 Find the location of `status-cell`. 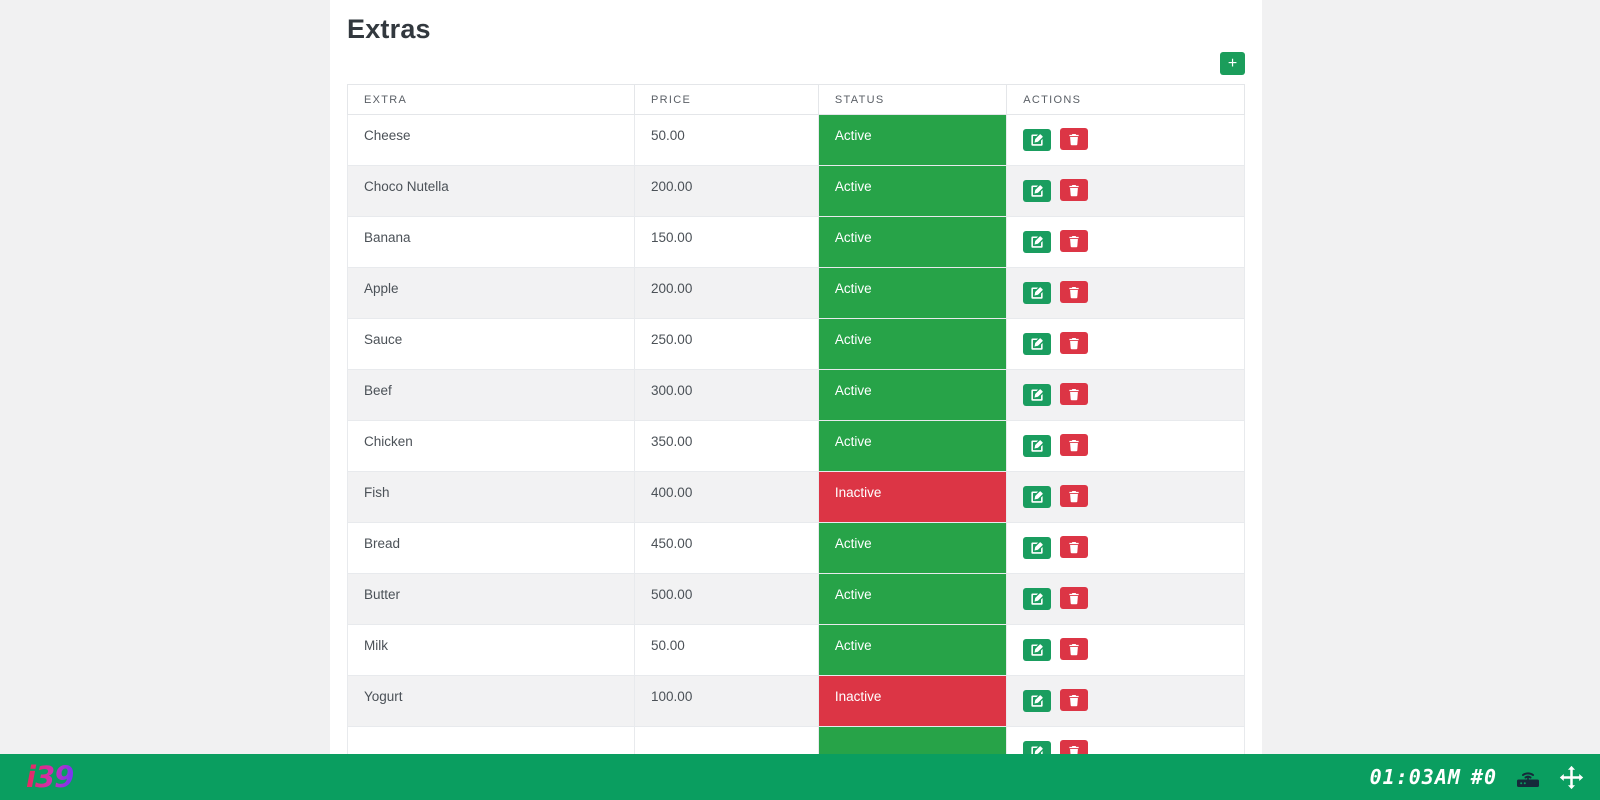

status-cell is located at coordinates (912, 740).